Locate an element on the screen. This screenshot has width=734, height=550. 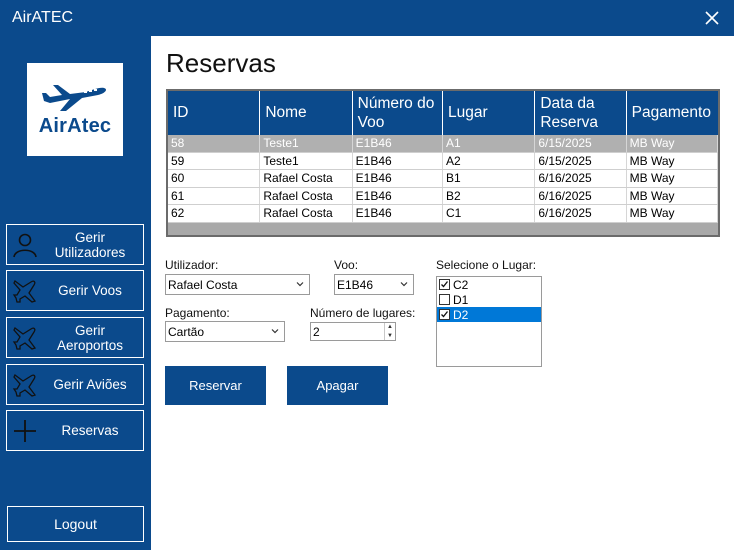
nav-label: Gerir Voos is located at coordinates (90, 290).